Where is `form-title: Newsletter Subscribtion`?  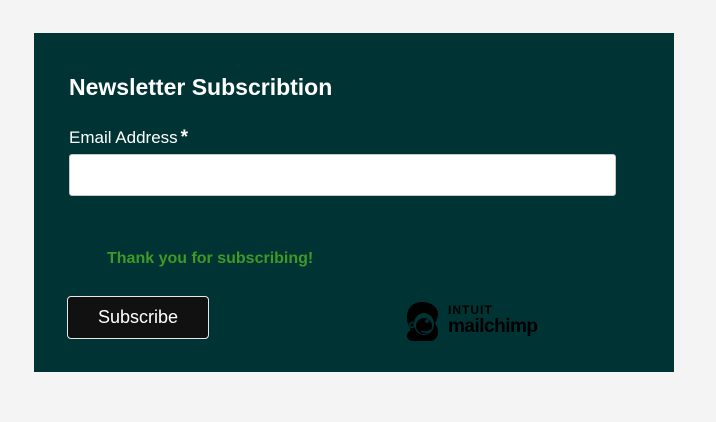
form-title: Newsletter Subscribtion is located at coordinates (201, 87).